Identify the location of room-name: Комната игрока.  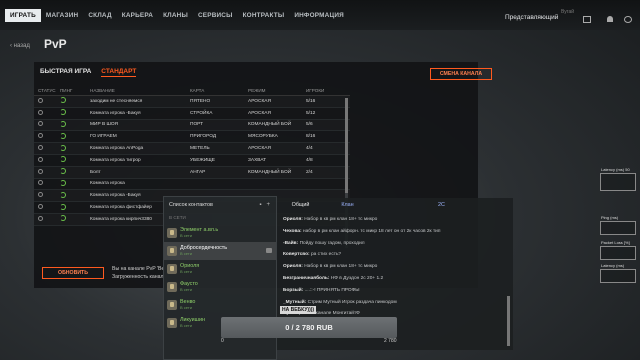
(107, 184).